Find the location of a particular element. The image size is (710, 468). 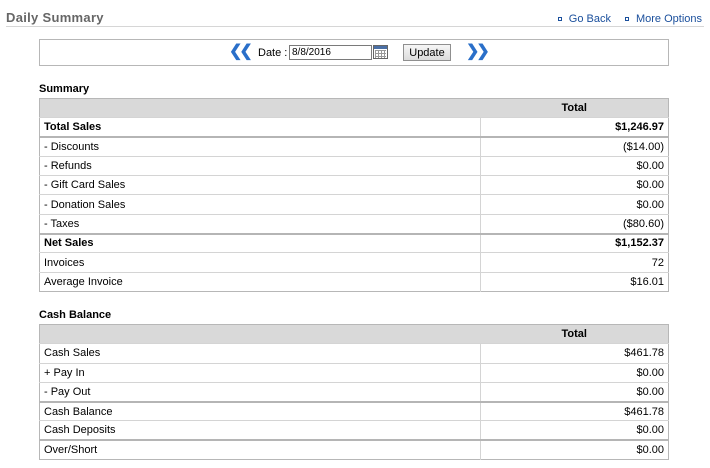

date-bar: ❮❮ Date : Update ❯❯ is located at coordinates (354, 52).